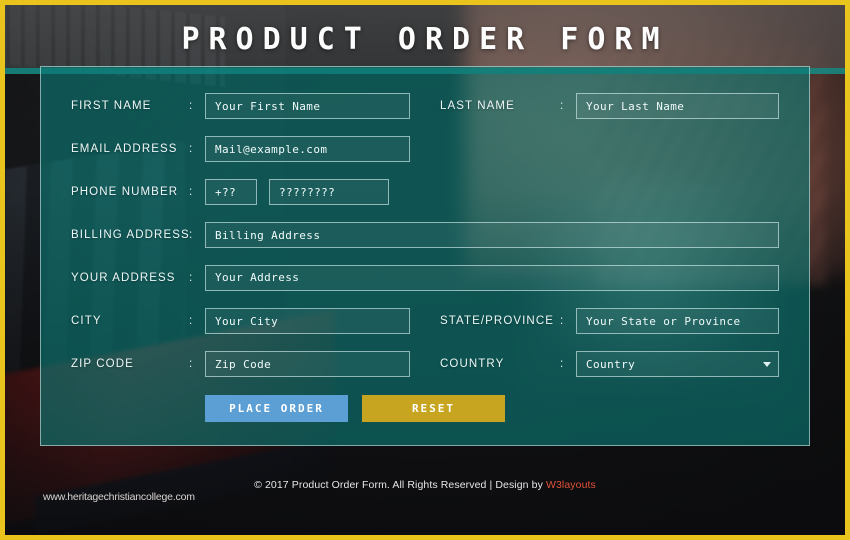 Image resolution: width=850 pixels, height=540 pixels. What do you see at coordinates (191, 235) in the screenshot?
I see `billing-address-colon: :` at bounding box center [191, 235].